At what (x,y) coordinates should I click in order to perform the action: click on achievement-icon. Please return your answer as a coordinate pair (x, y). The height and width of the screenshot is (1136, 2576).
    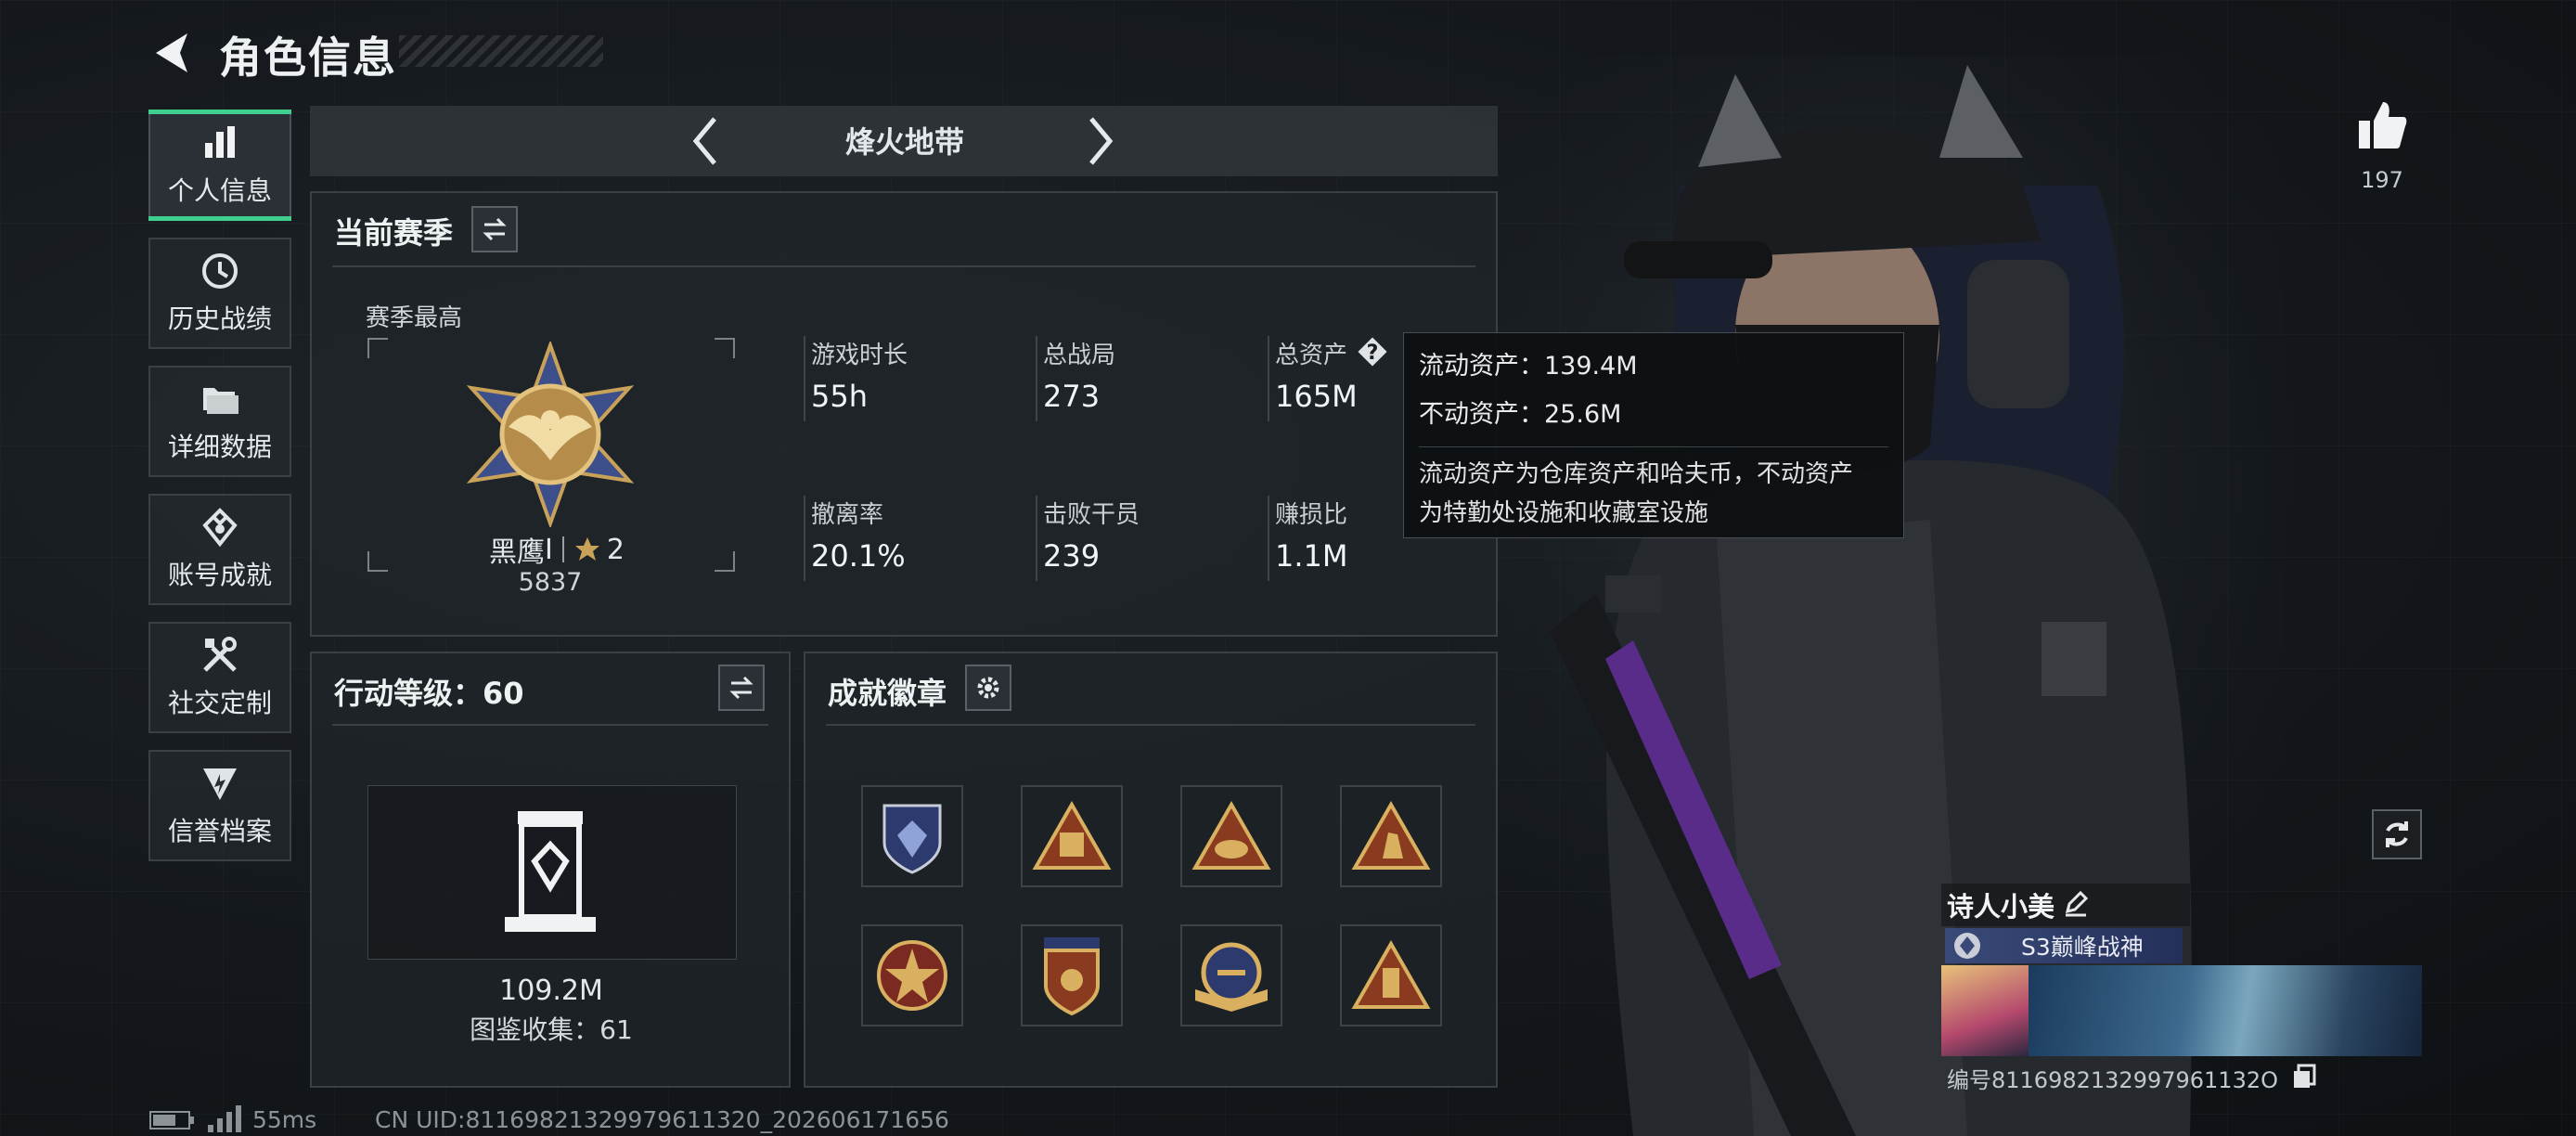
    Looking at the image, I should click on (220, 528).